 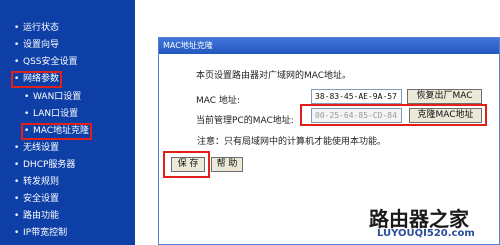 What do you see at coordinates (186, 164) in the screenshot?
I see `highlight-box-save` at bounding box center [186, 164].